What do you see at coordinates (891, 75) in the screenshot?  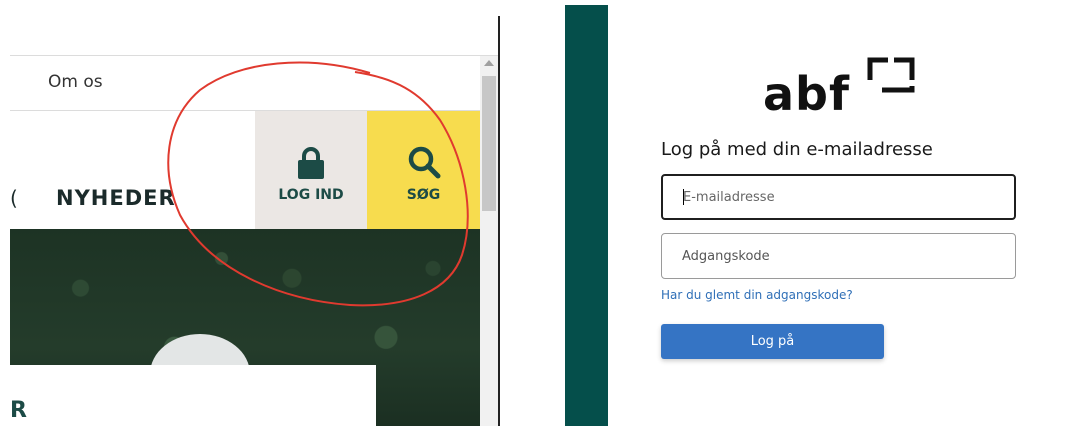 I see `logo-bracket-icon` at bounding box center [891, 75].